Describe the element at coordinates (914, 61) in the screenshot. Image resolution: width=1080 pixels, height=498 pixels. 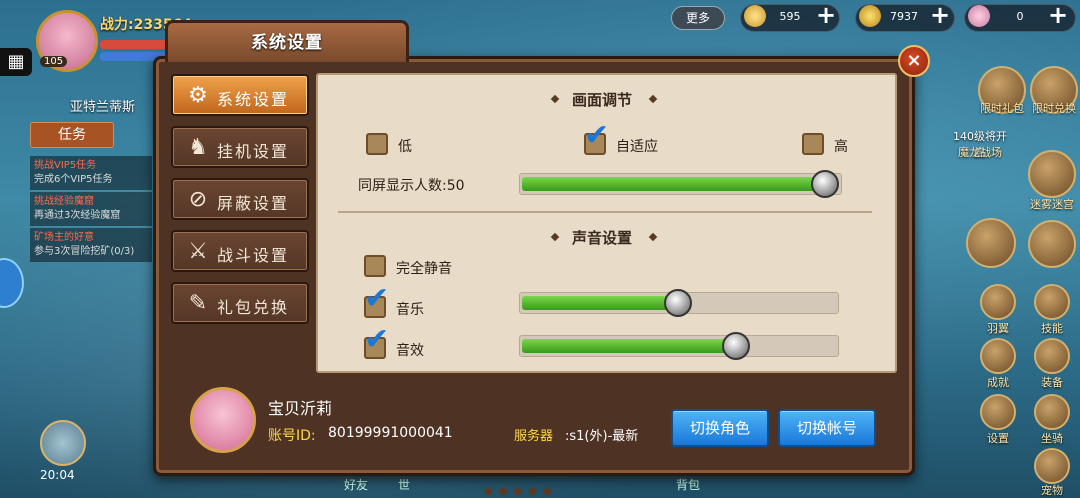
I see `close-button: ×` at that location.